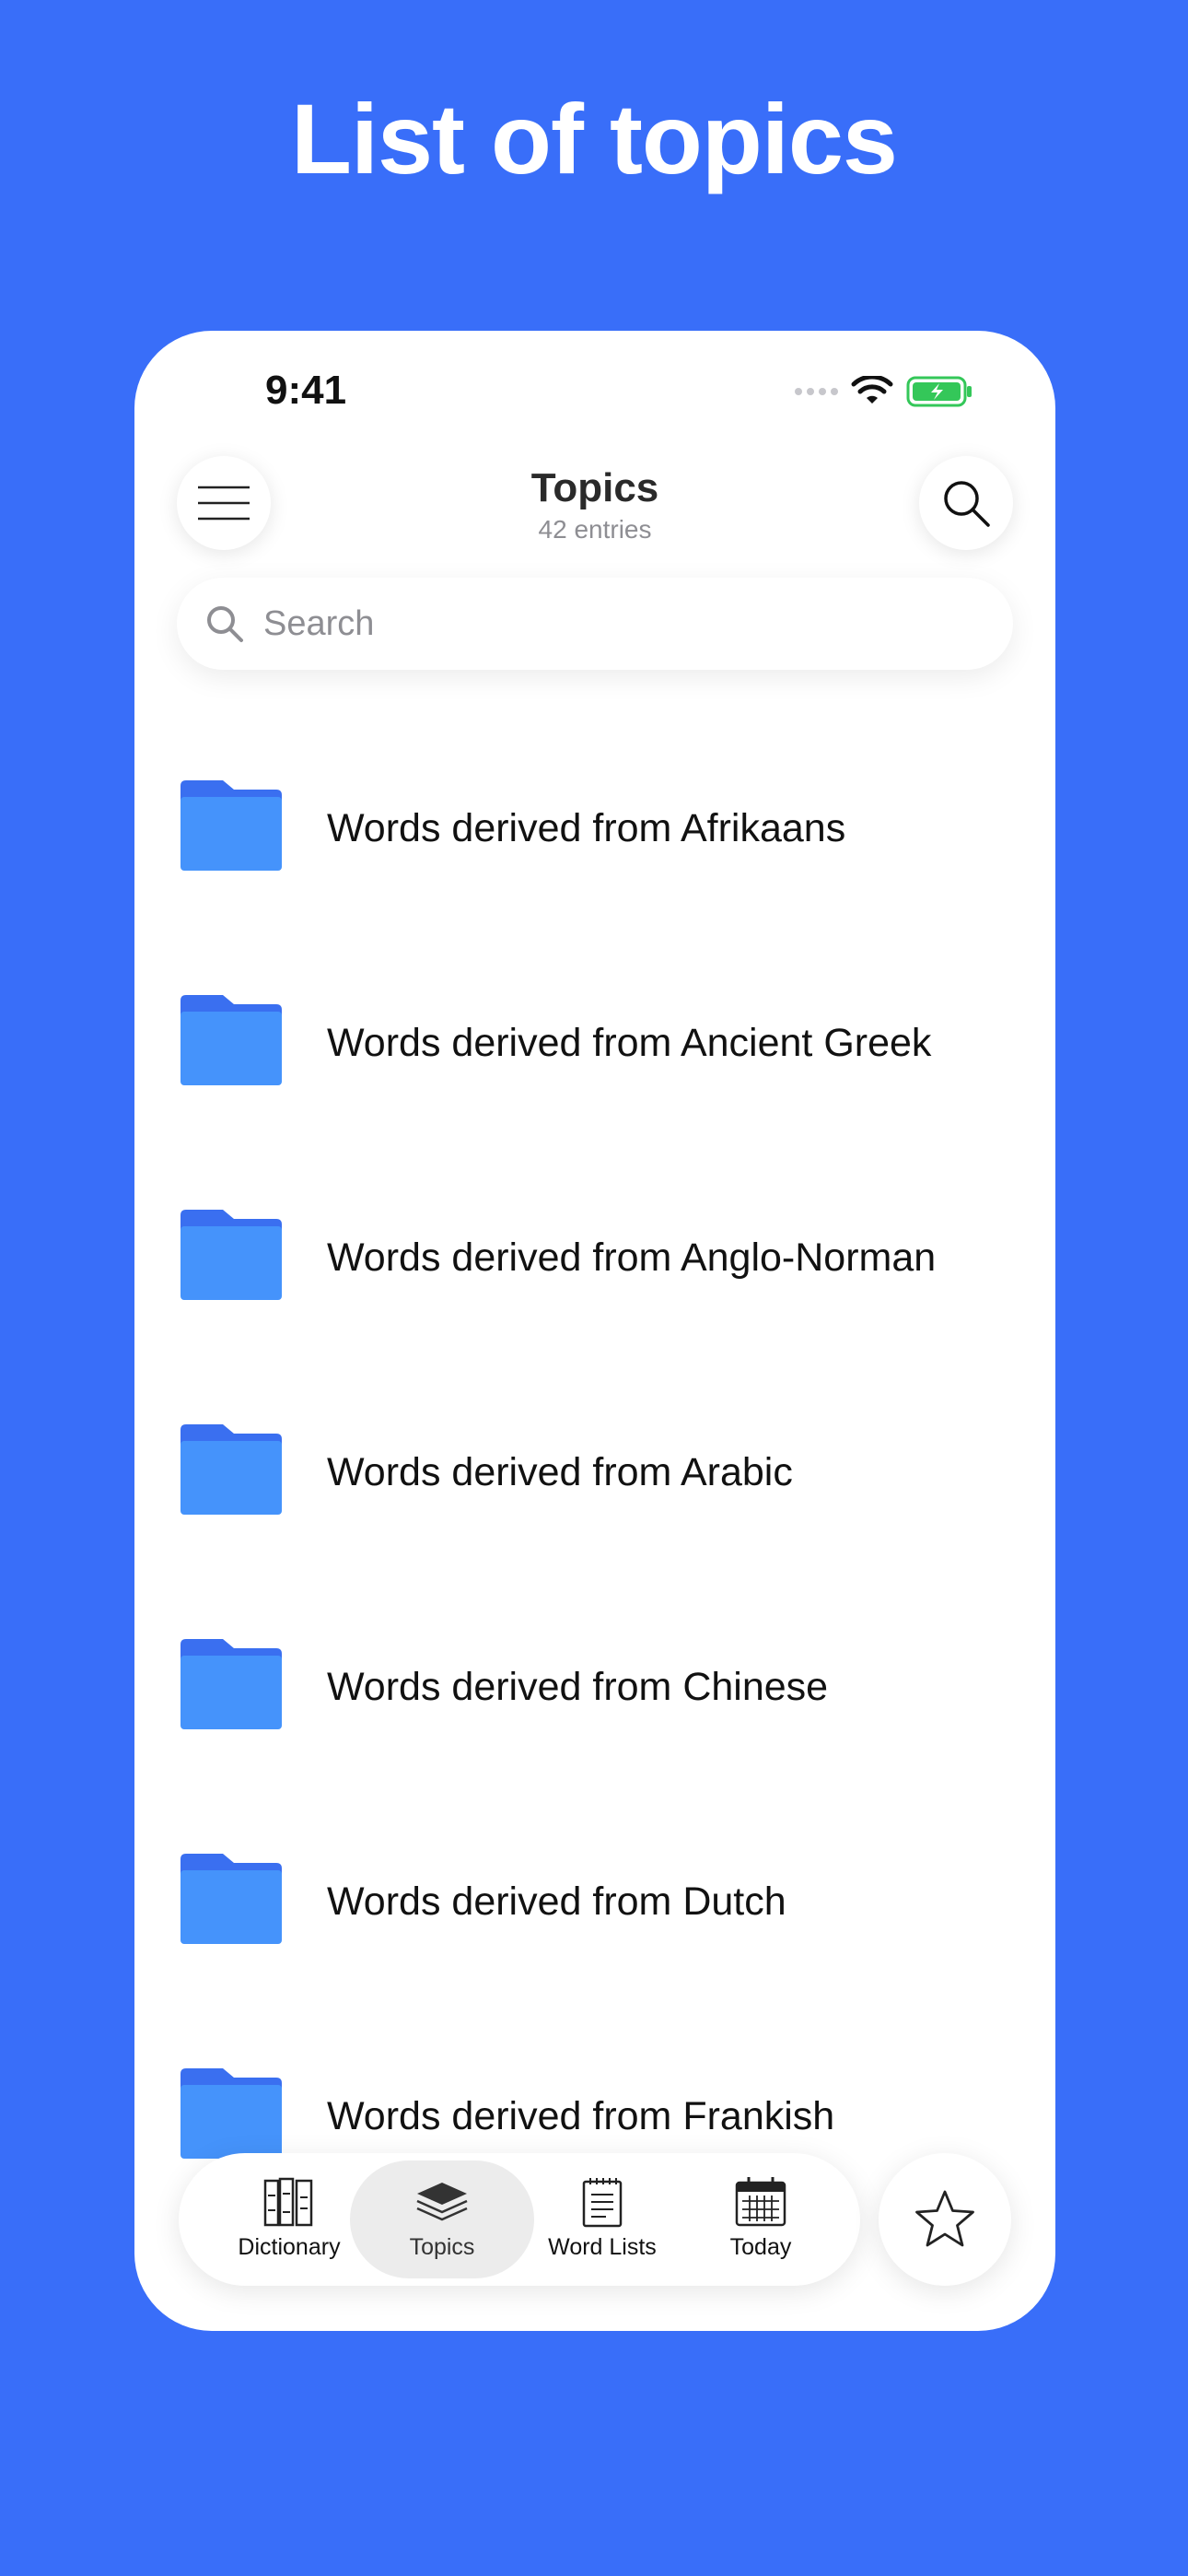 The width and height of the screenshot is (1188, 2576). I want to click on search-field-icon, so click(224, 623).